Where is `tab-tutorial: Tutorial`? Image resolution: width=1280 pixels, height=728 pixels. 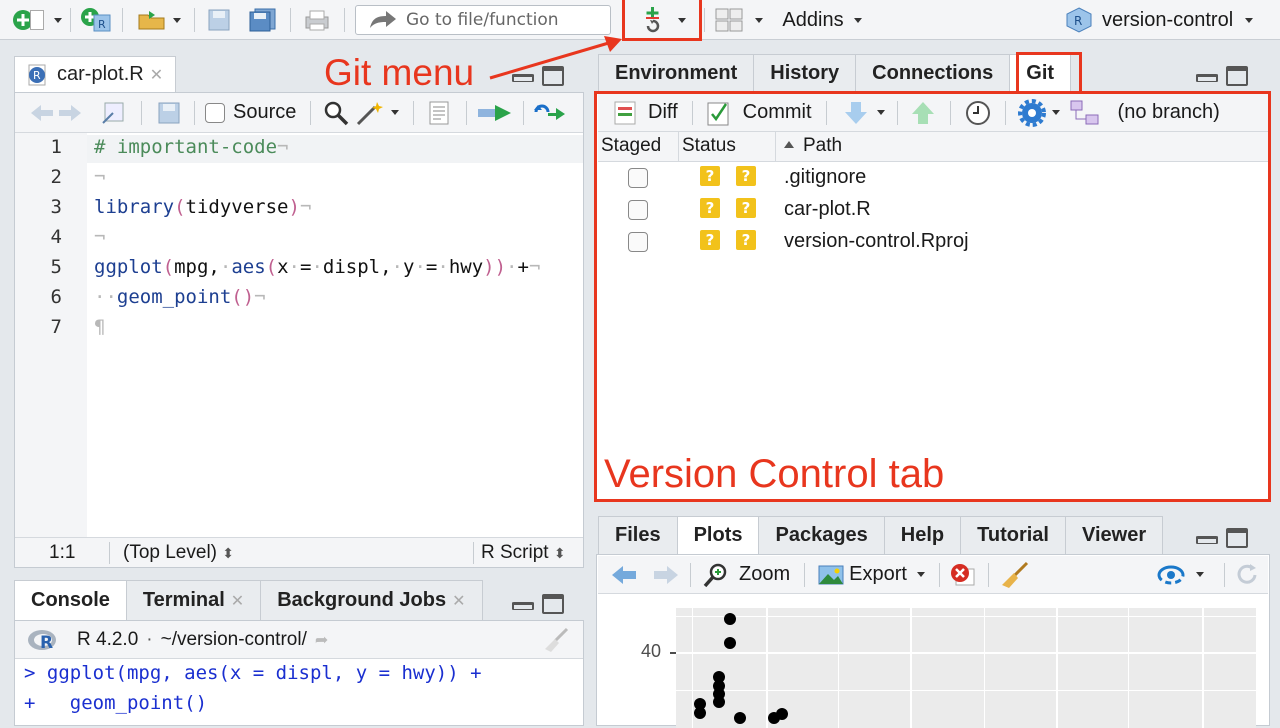
tab-tutorial: Tutorial is located at coordinates (1012, 535).